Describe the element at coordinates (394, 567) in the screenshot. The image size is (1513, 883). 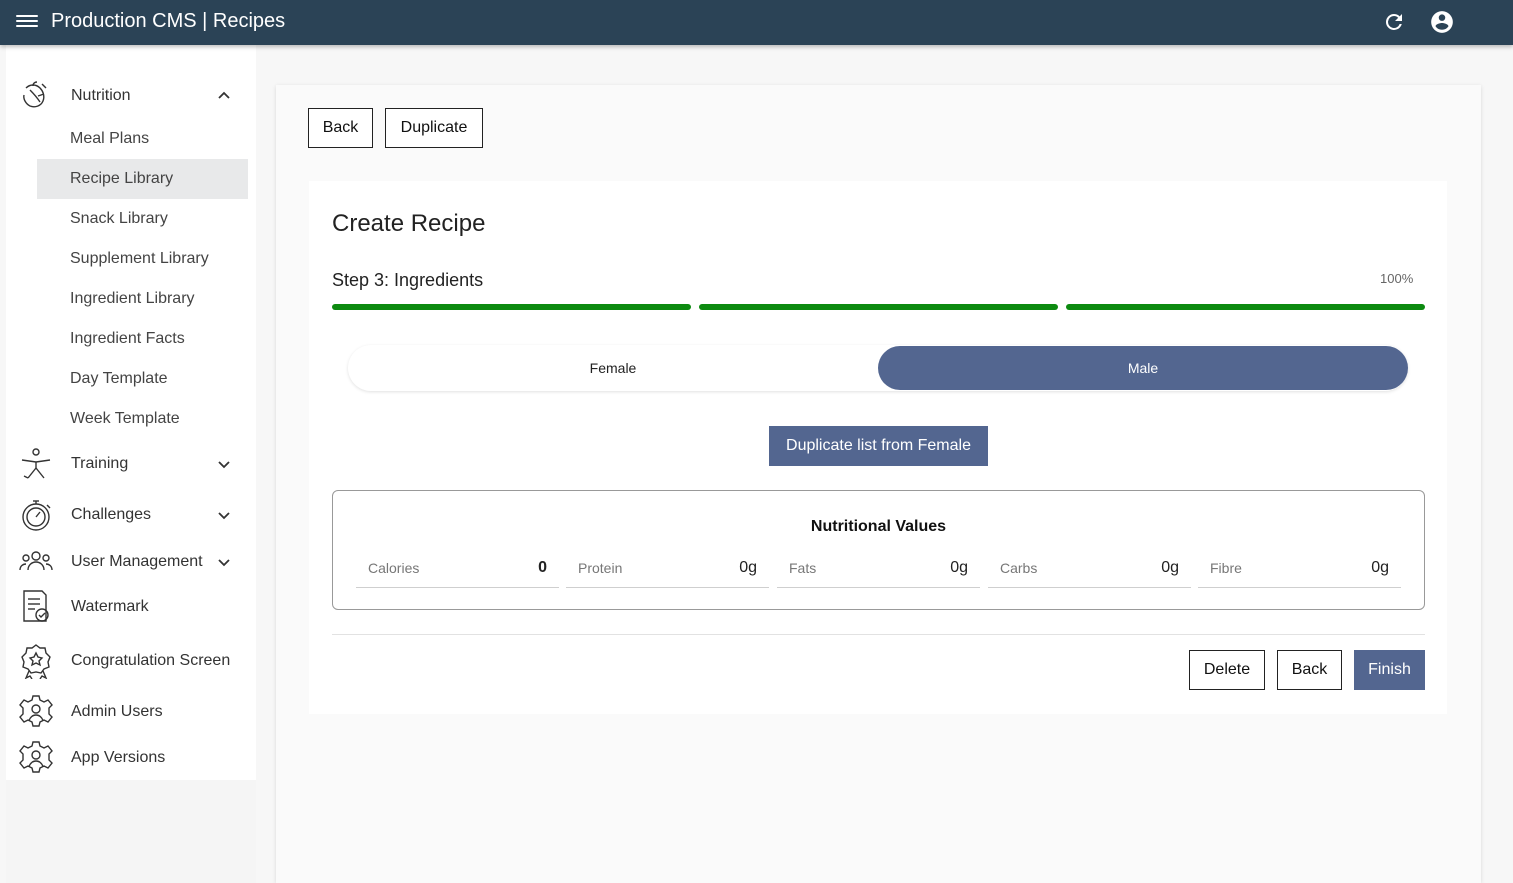
I see `field-label: Calories` at that location.